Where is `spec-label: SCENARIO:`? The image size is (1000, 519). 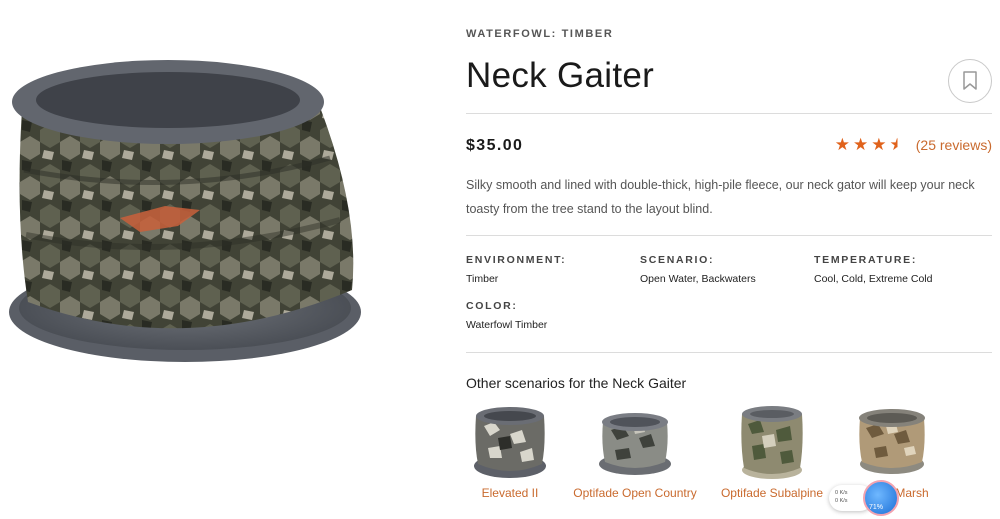 spec-label: SCENARIO: is located at coordinates (677, 260).